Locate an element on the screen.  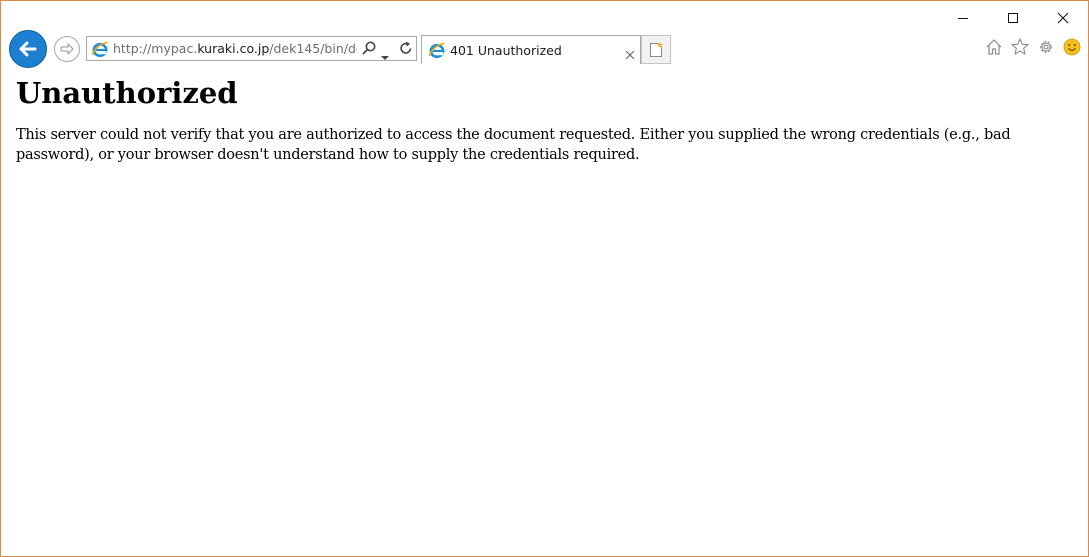
close-window-icon is located at coordinates (1063, 18).